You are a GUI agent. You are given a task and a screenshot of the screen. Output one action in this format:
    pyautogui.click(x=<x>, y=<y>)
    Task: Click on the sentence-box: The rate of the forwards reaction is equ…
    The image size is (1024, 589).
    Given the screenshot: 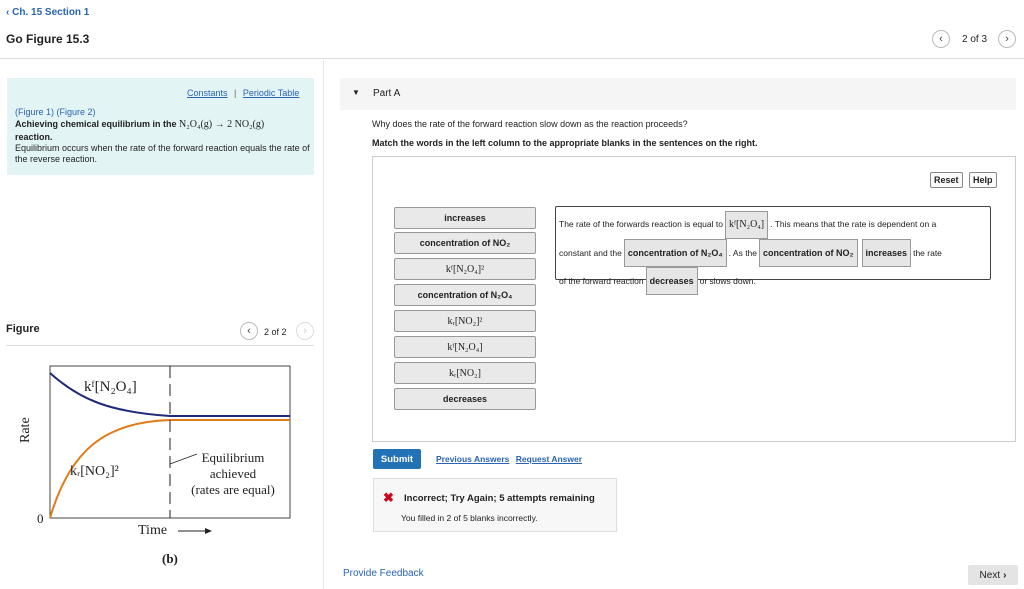 What is the action you would take?
    pyautogui.click(x=773, y=250)
    